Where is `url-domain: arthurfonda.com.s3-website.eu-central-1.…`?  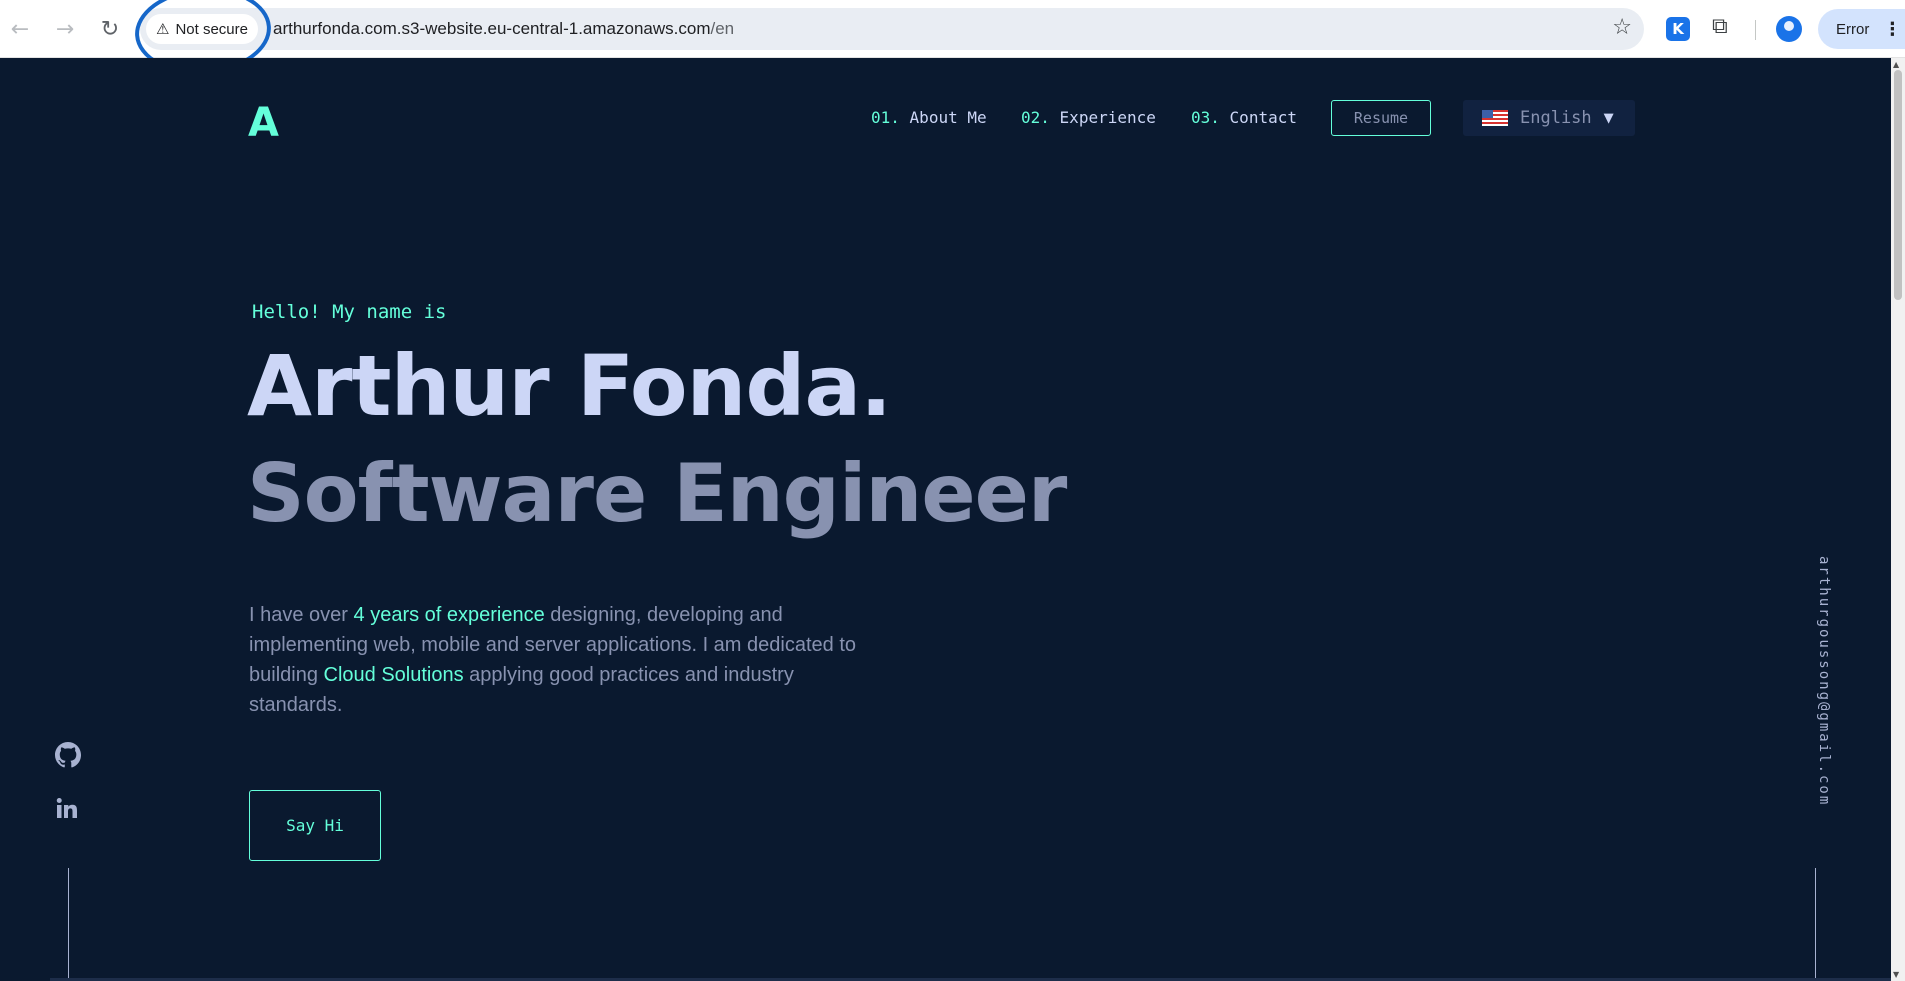 url-domain: arthurfonda.com.s3-website.eu-central-1.… is located at coordinates (492, 28).